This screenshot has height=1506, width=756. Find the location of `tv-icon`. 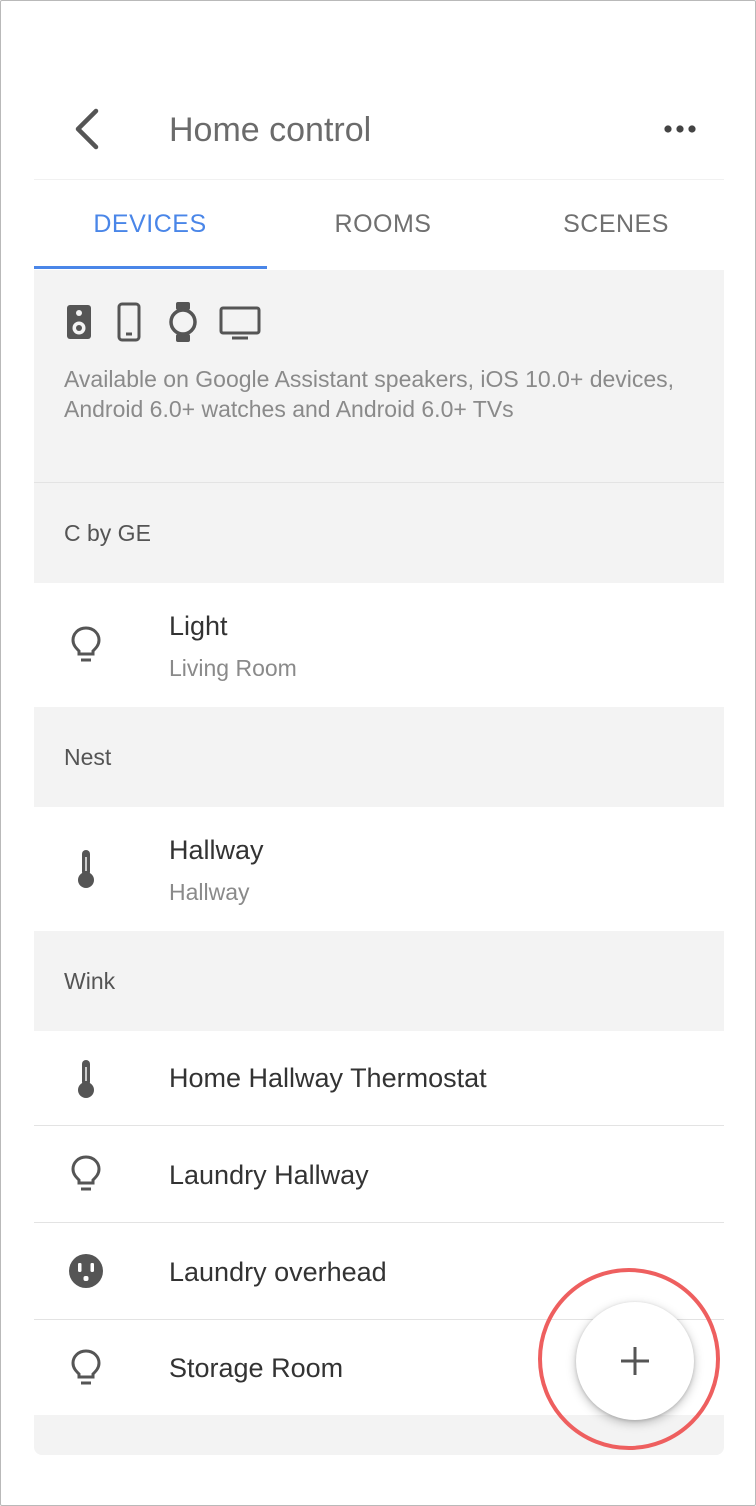

tv-icon is located at coordinates (240, 323).